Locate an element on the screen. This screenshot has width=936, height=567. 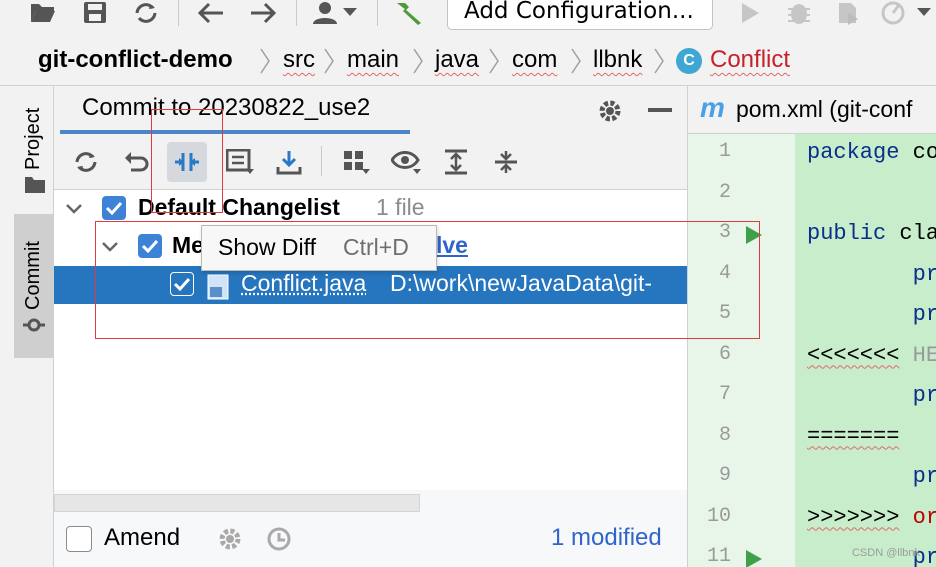
breadcrumb-llbnk: llbnk is located at coordinates (617, 60).